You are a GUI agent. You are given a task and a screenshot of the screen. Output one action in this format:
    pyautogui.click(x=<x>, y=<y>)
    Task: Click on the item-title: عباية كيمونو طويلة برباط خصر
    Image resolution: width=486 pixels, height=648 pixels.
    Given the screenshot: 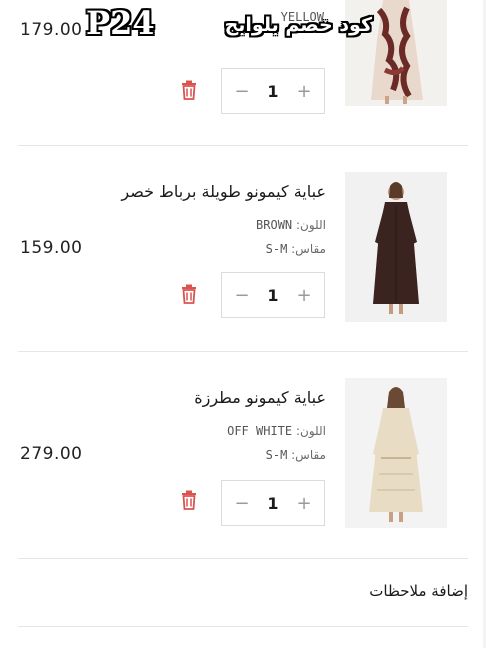 What is the action you would take?
    pyautogui.click(x=223, y=191)
    